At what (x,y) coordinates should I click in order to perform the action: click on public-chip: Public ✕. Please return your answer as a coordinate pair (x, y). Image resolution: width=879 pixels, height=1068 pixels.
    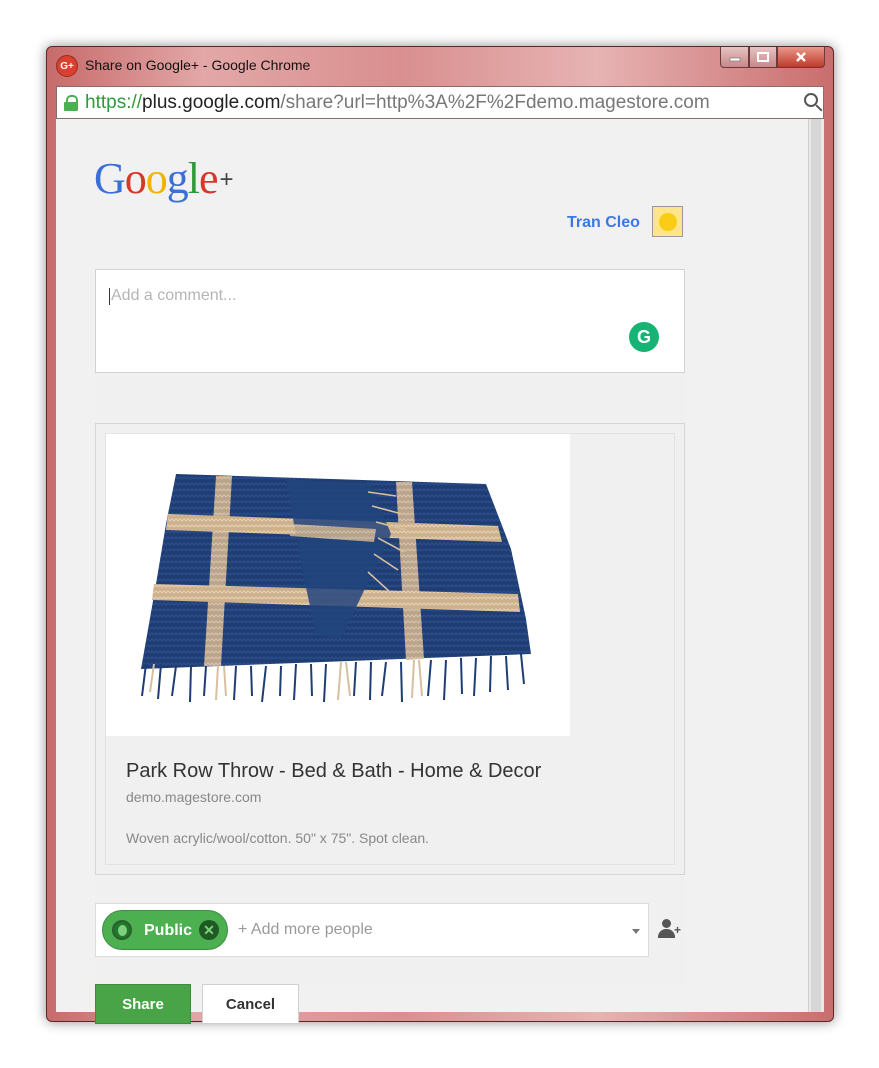
    Looking at the image, I should click on (165, 930).